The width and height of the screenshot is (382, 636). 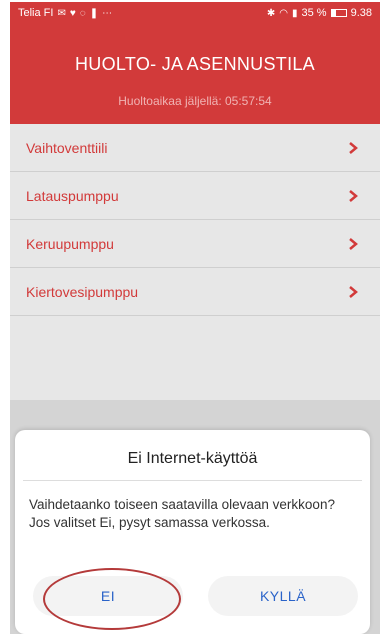 I want to click on dialog-divider, so click(x=192, y=480).